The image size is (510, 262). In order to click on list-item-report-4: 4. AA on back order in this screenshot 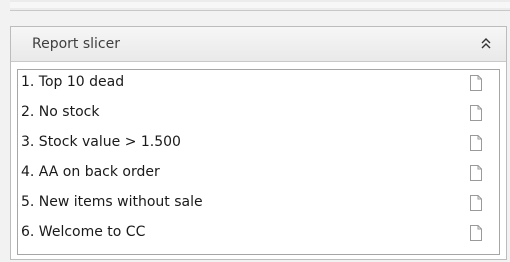, I will do `click(258, 172)`.